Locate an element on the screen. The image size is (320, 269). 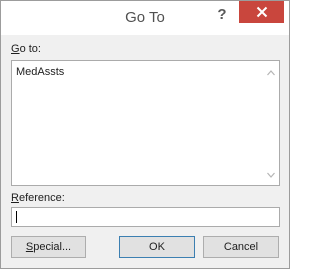
reference-label-text: eference: is located at coordinates (41, 198).